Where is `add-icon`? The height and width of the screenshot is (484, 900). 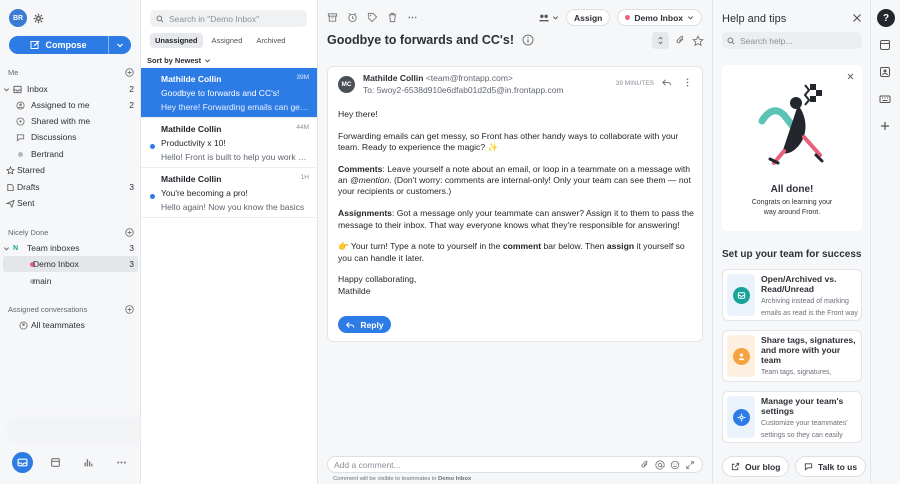 add-icon is located at coordinates (885, 126).